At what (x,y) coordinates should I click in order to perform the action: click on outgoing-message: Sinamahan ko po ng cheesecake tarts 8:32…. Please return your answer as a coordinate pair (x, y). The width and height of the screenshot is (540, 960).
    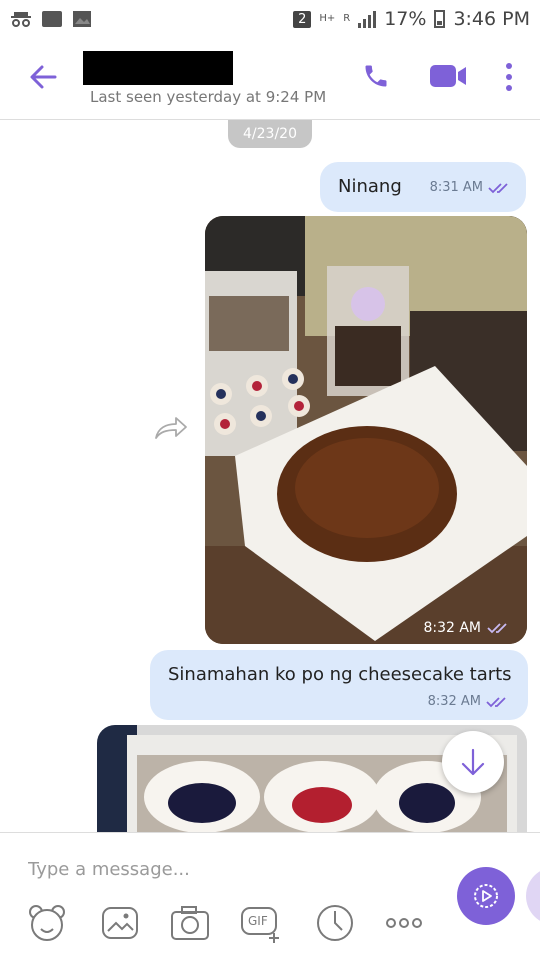
    Looking at the image, I should click on (339, 685).